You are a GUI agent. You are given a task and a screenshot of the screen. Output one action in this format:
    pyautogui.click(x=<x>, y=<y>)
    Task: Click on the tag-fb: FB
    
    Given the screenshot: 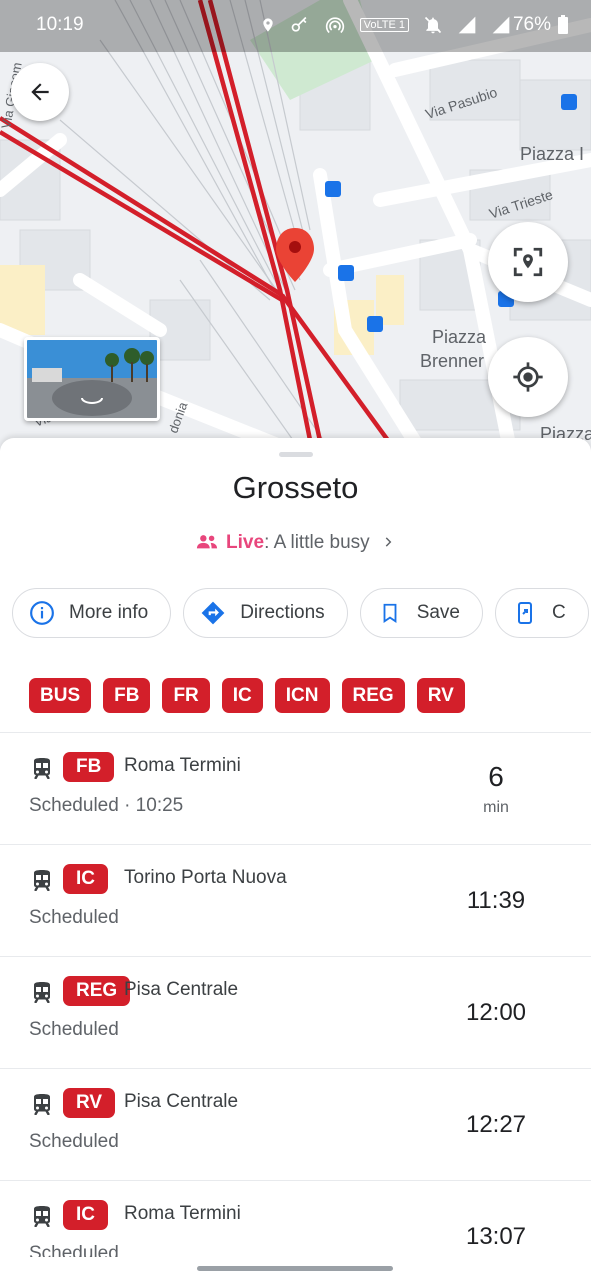 What is the action you would take?
    pyautogui.click(x=127, y=695)
    